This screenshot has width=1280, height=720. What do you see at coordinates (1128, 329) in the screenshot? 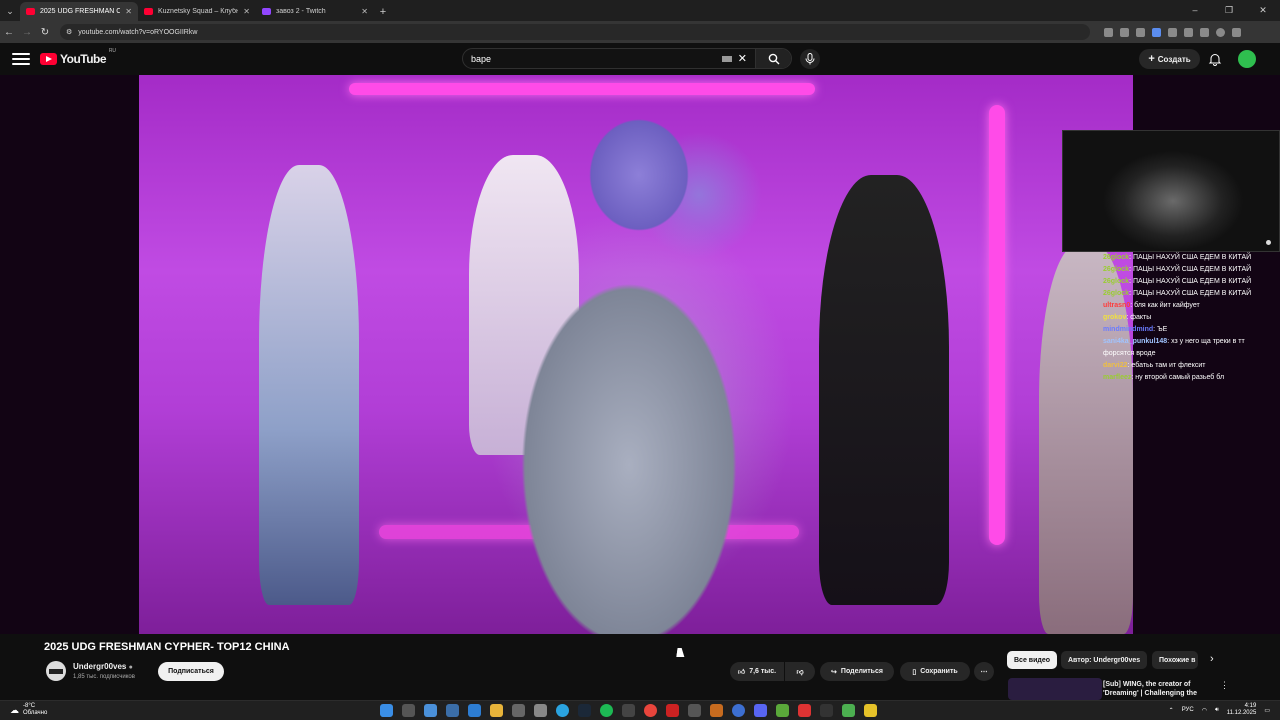
I see `chat-username: mindmindmind` at bounding box center [1128, 329].